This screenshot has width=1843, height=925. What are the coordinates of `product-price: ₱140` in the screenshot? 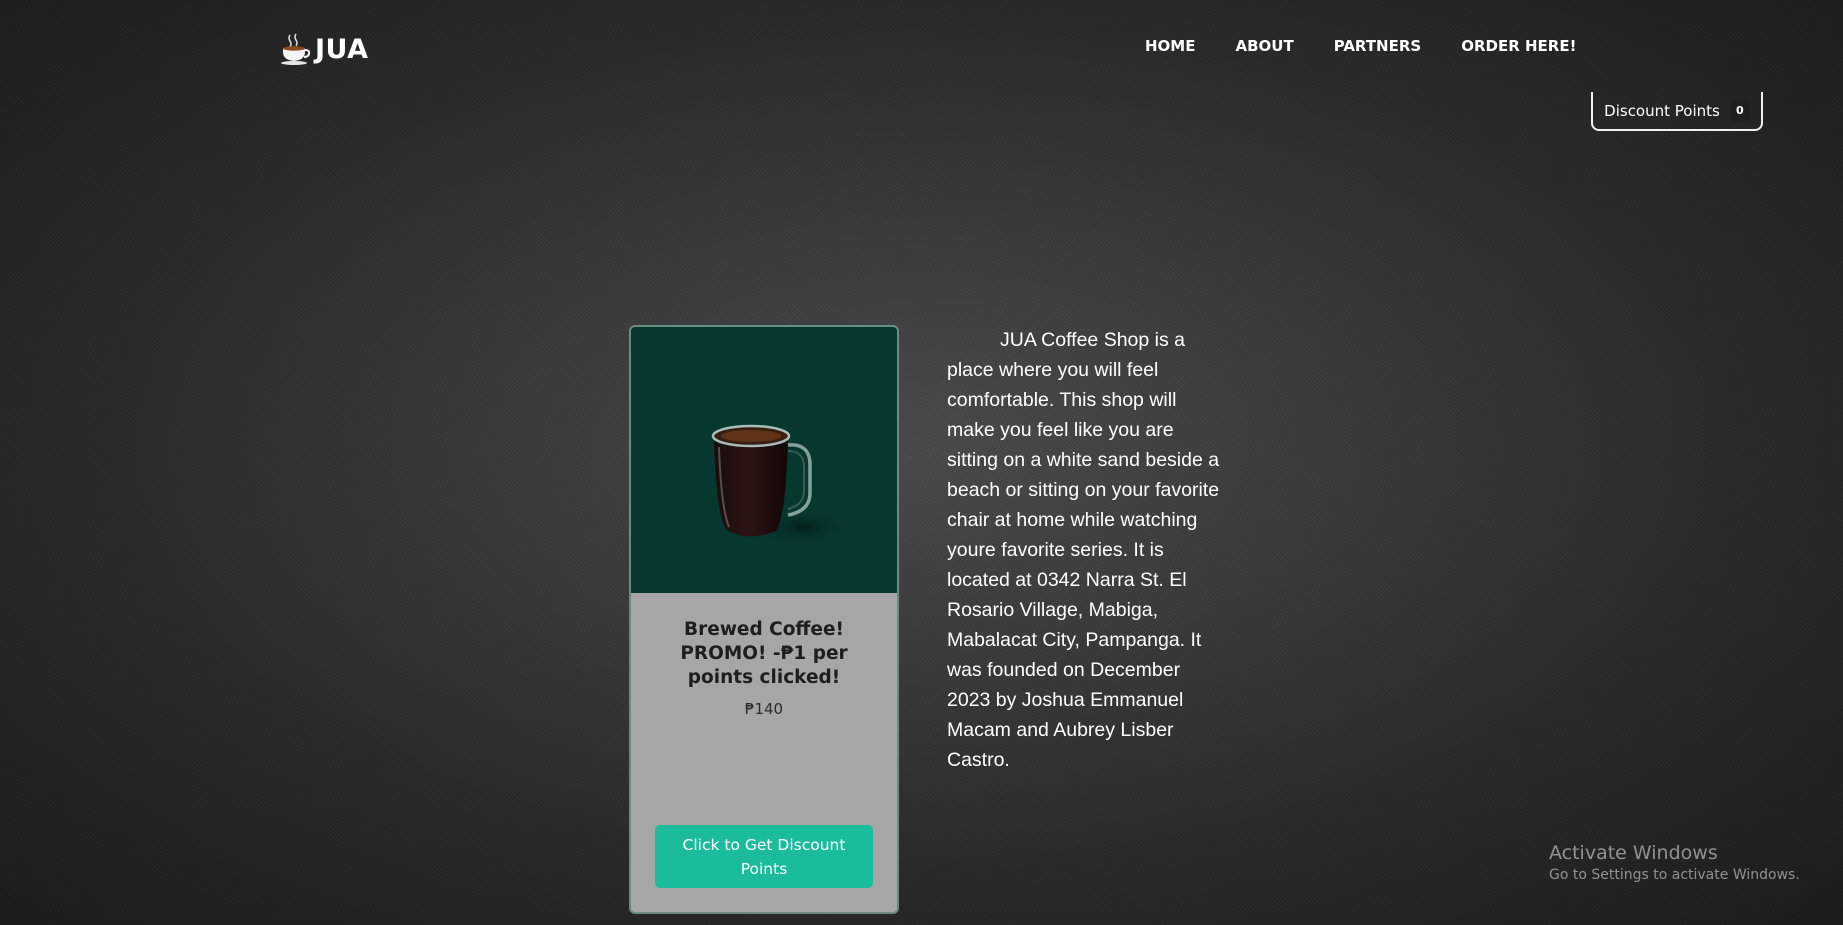 It's located at (764, 709).